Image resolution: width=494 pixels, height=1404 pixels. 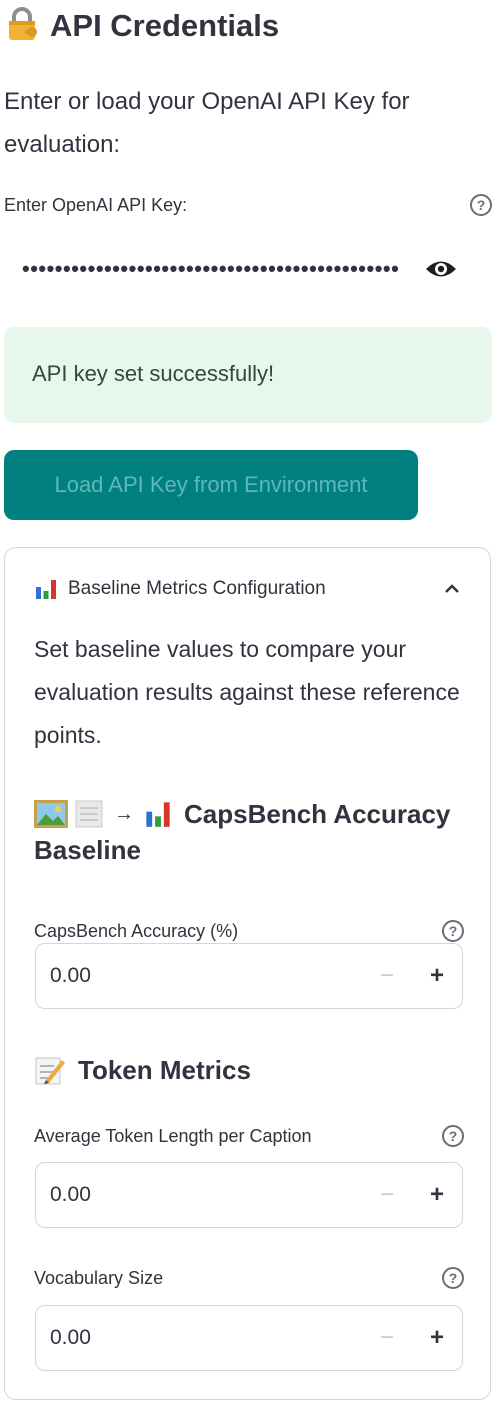 I want to click on arrow-right-icon: →, so click(x=124, y=813).